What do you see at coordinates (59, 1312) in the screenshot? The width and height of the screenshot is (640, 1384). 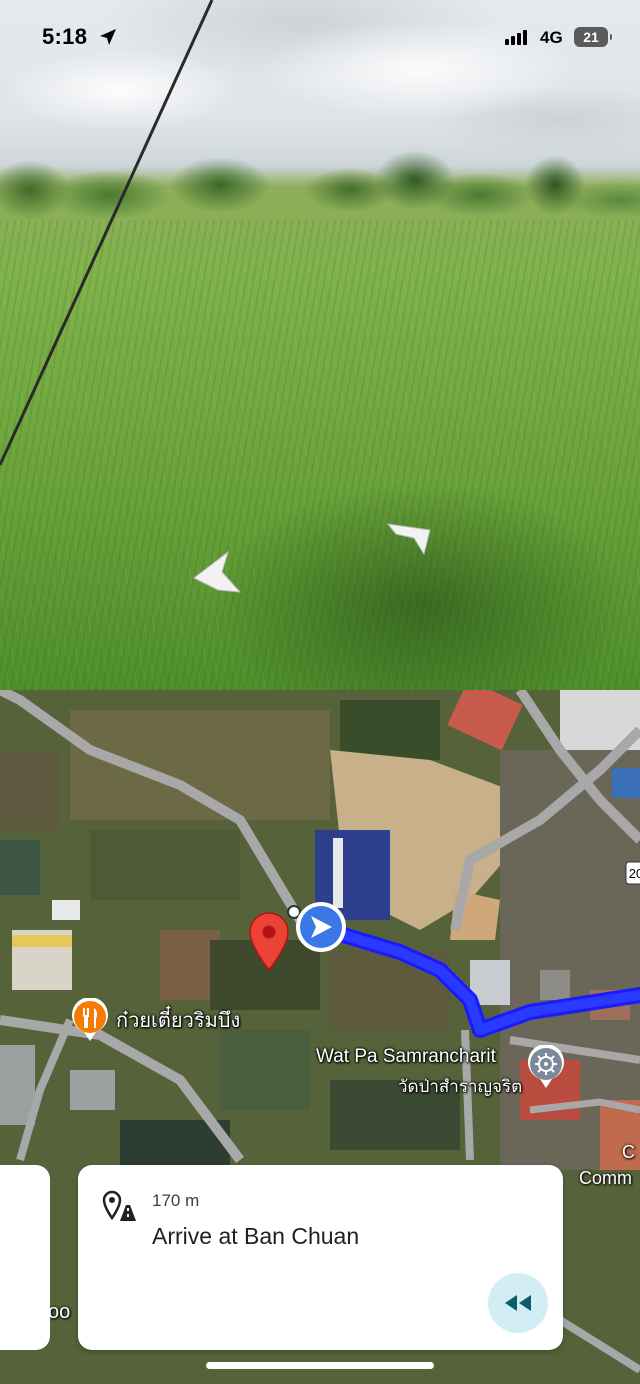 I see `map-label-fragment: oo` at bounding box center [59, 1312].